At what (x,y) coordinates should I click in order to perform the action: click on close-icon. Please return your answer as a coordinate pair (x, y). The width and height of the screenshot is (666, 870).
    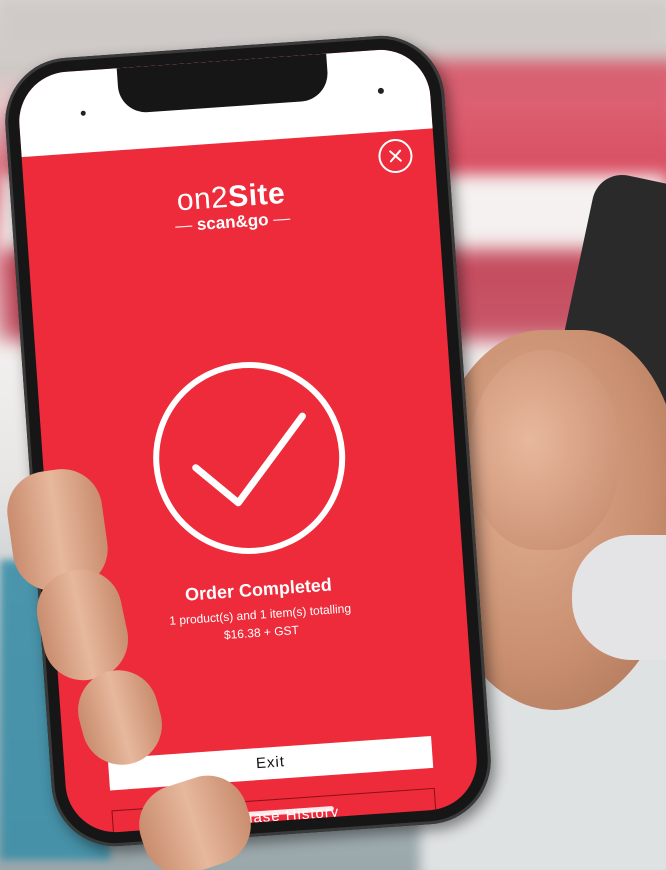
    Looking at the image, I should click on (395, 156).